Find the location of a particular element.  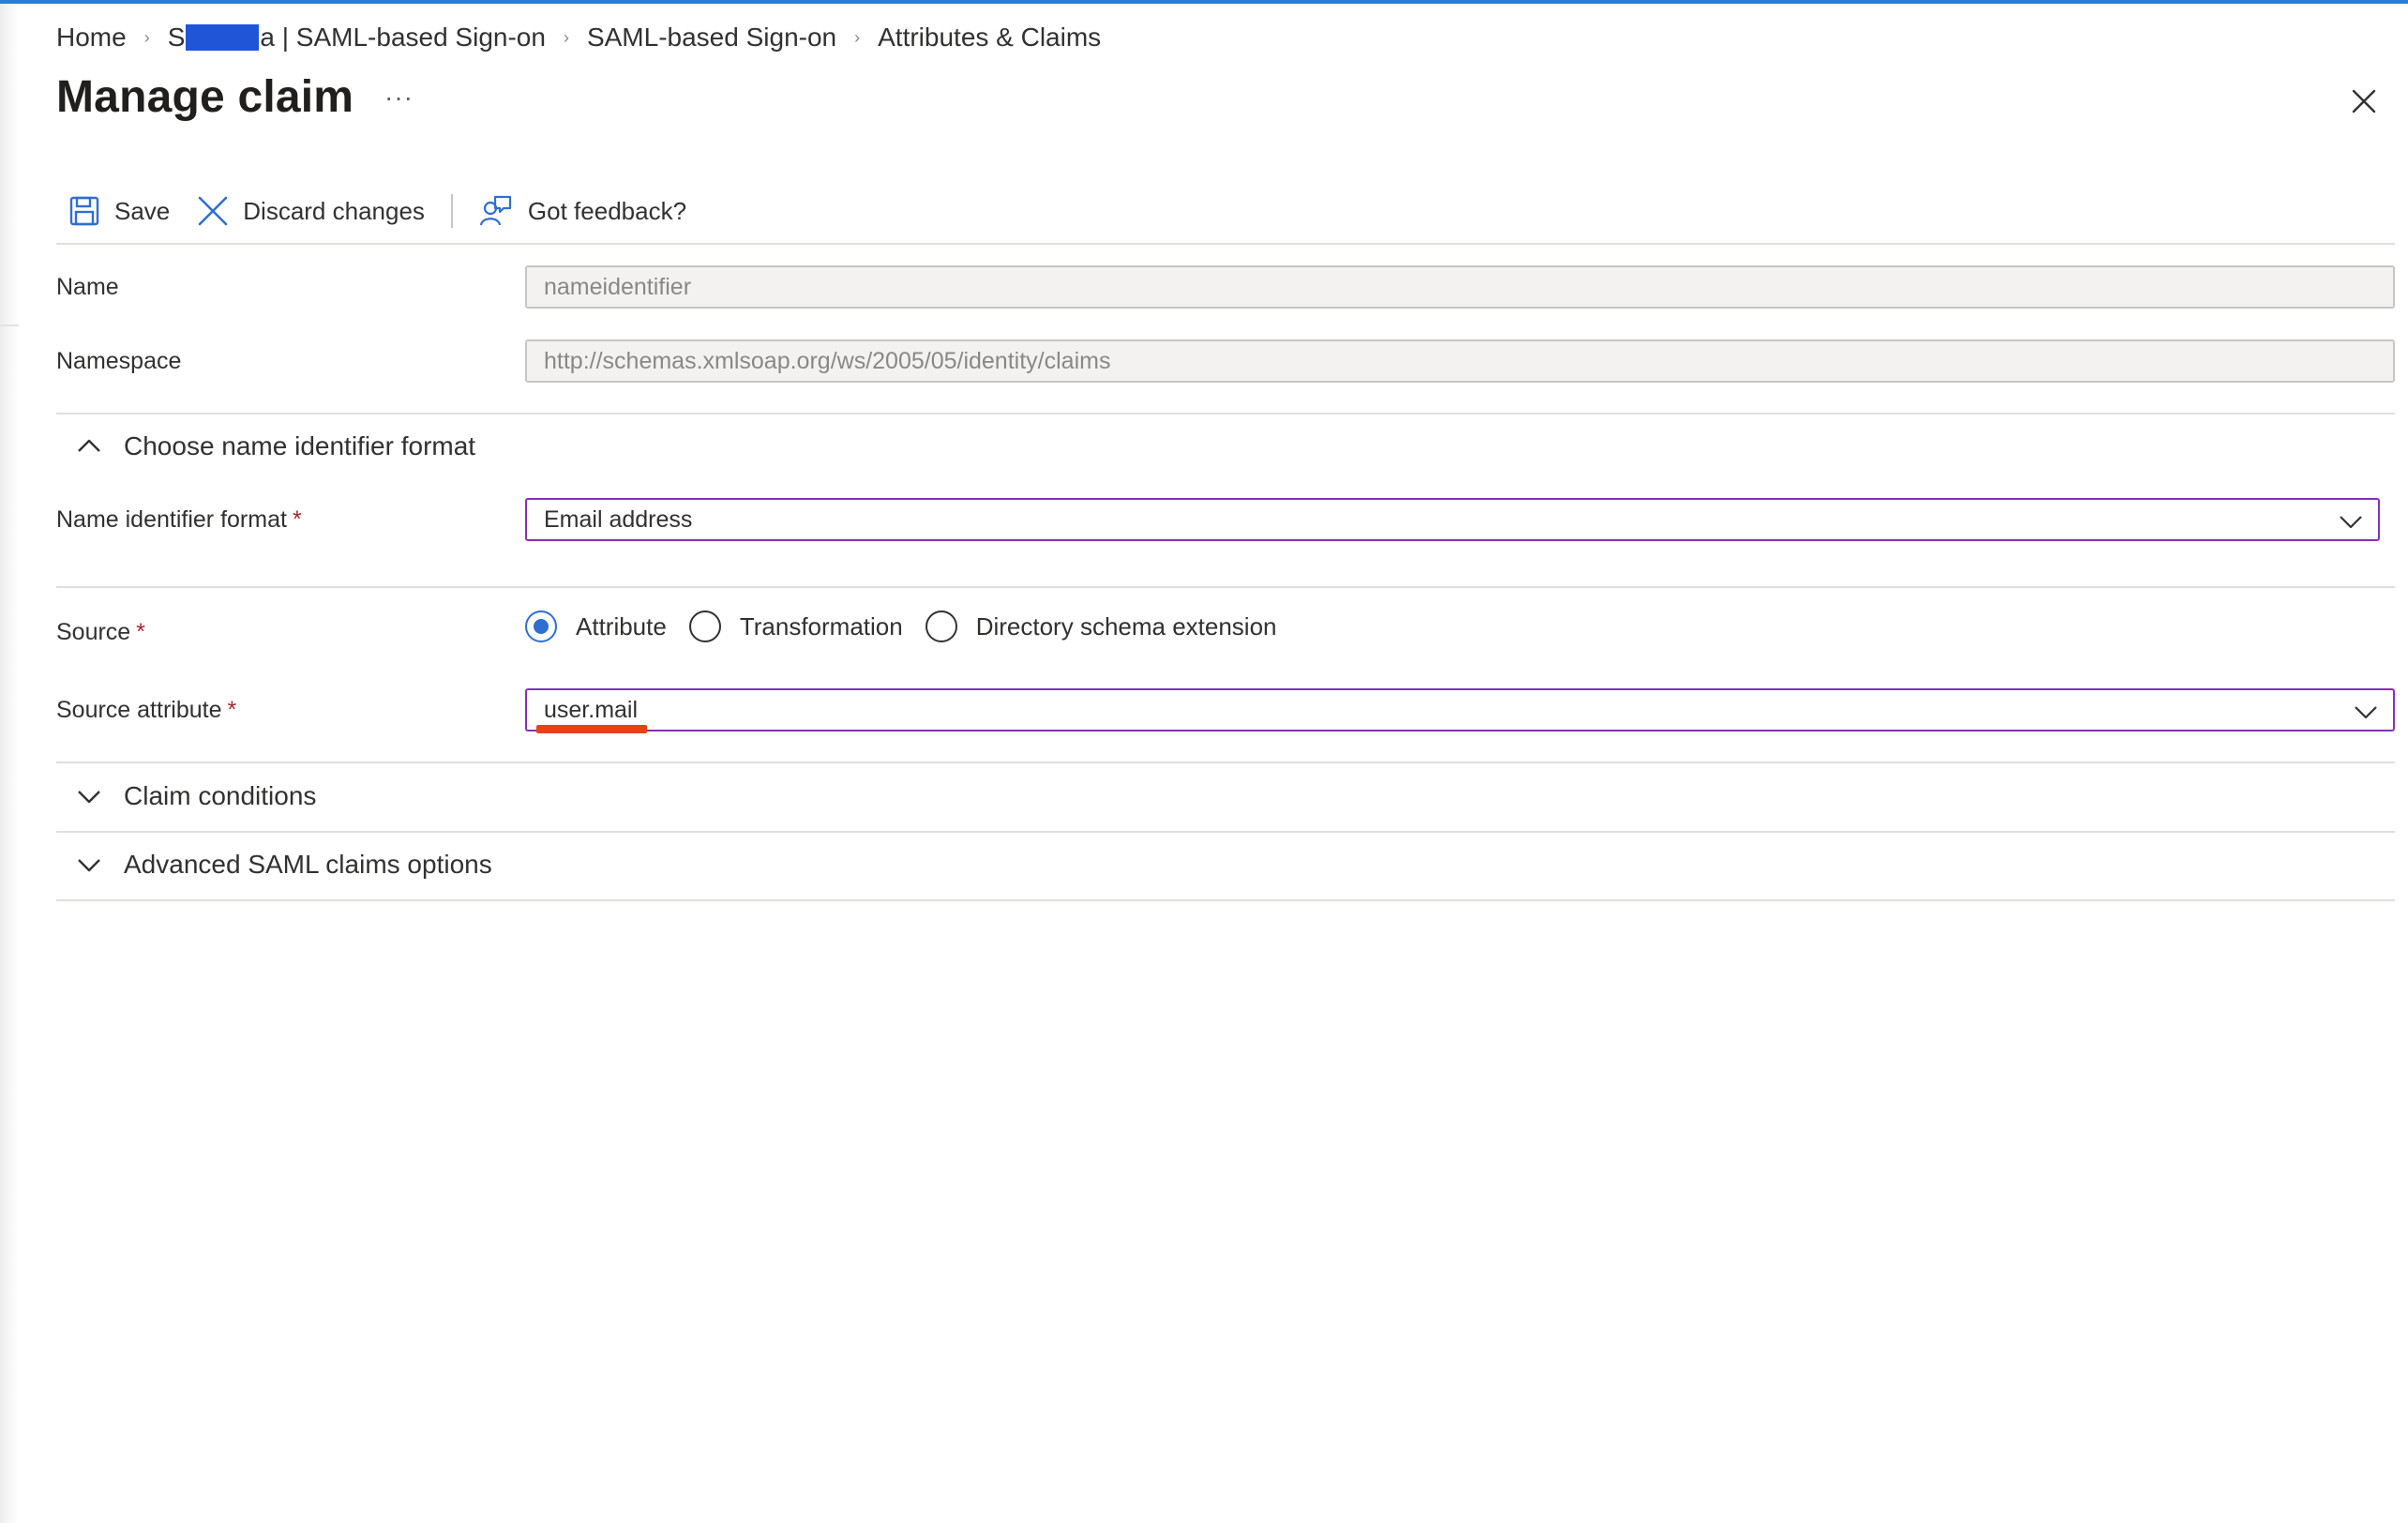

source-attribute-dropdown: user.mail is located at coordinates (1460, 709).